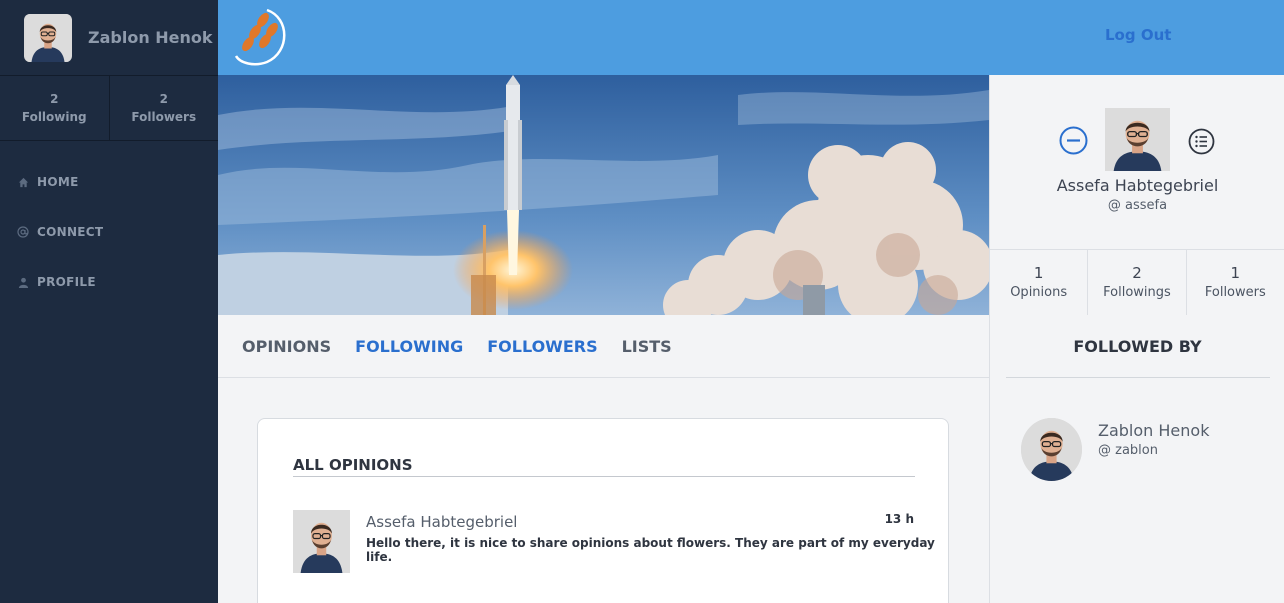  I want to click on follower-name: Zablon Henok, so click(1153, 430).